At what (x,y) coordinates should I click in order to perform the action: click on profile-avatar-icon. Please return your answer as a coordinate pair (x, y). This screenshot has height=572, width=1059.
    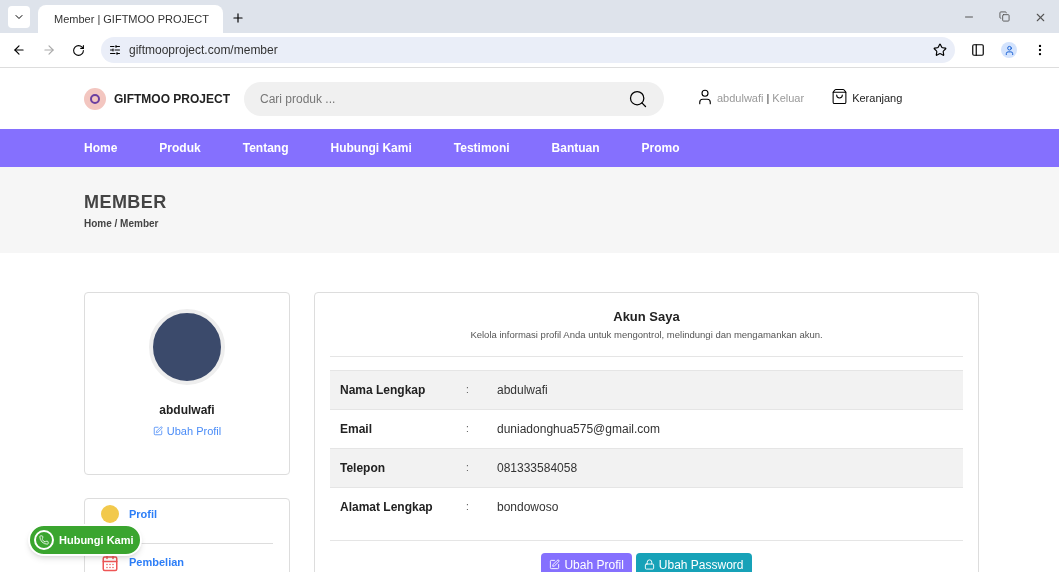
    Looking at the image, I should click on (1009, 50).